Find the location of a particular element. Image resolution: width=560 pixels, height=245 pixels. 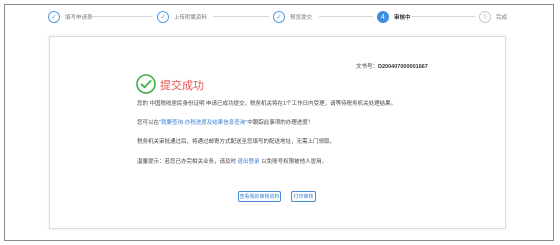

tip-text: 以免账号权限被他人冒用。 is located at coordinates (293, 162).